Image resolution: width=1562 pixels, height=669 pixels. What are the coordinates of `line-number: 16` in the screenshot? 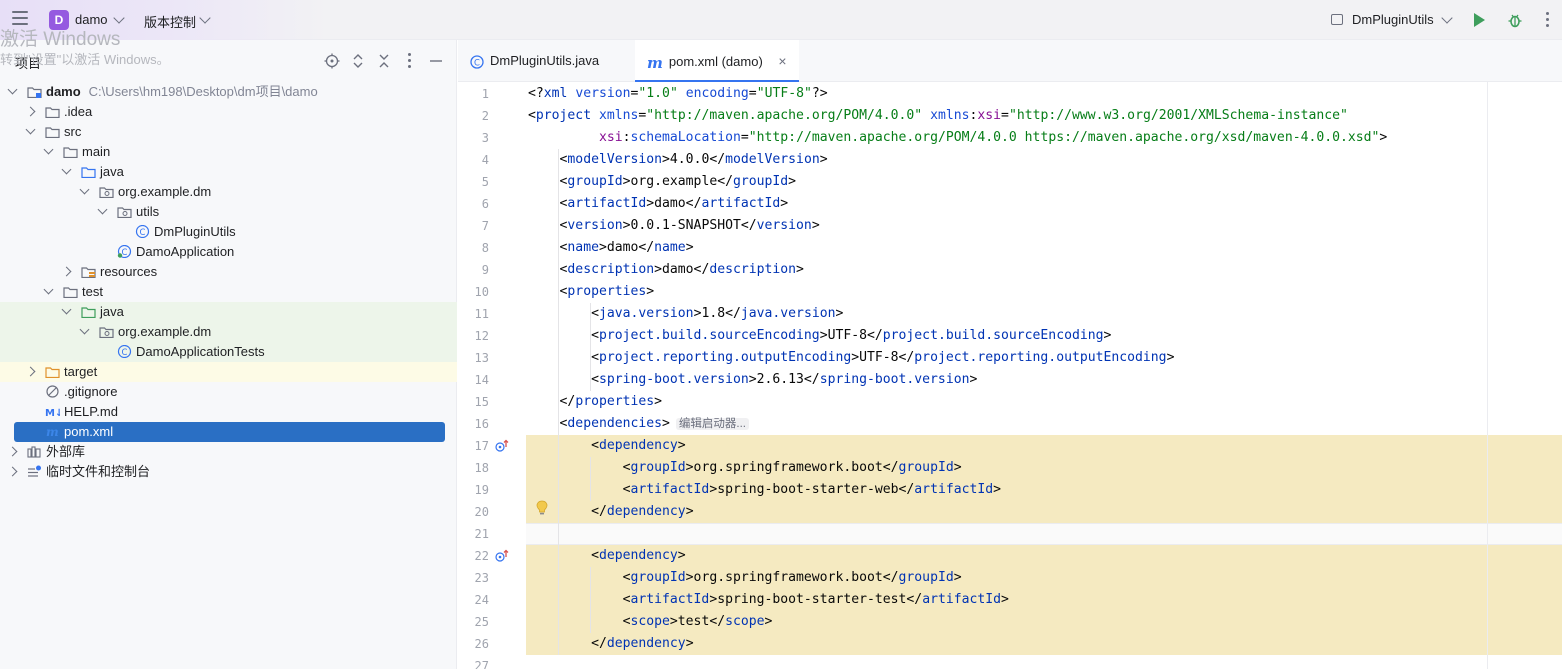 It's located at (481, 424).